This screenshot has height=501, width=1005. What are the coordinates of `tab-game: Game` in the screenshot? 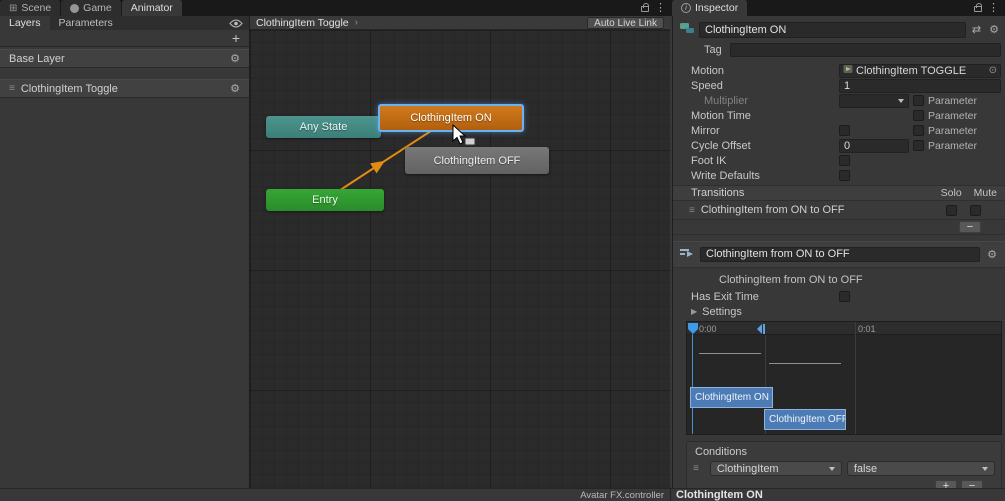 It's located at (91, 8).